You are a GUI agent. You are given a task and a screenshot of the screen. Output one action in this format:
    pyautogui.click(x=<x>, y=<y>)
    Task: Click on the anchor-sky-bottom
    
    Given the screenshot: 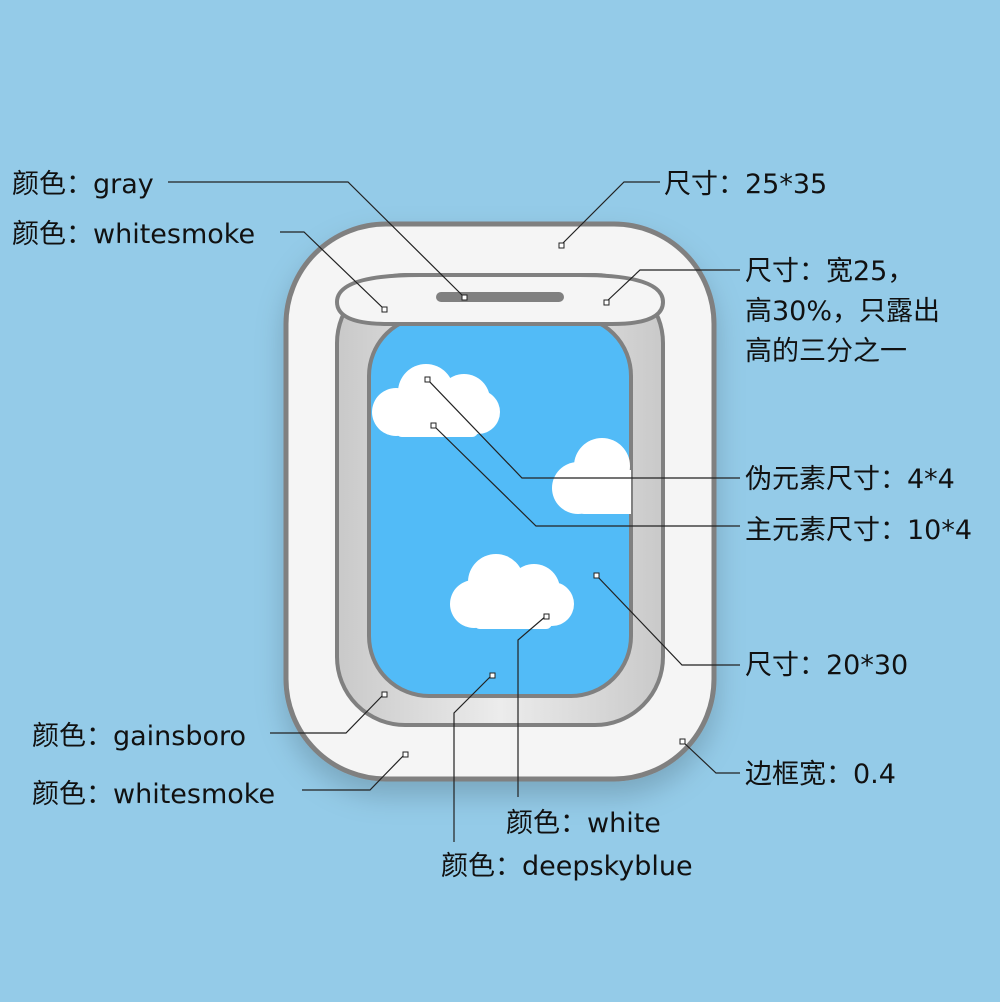 What is the action you would take?
    pyautogui.click(x=492, y=675)
    